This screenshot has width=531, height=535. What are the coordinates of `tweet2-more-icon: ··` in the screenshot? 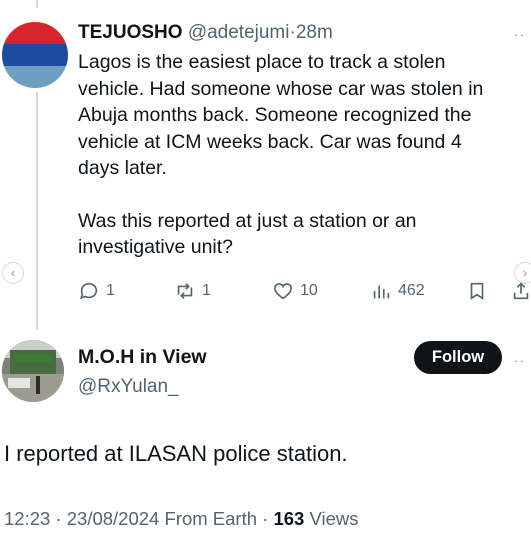 It's located at (519, 360).